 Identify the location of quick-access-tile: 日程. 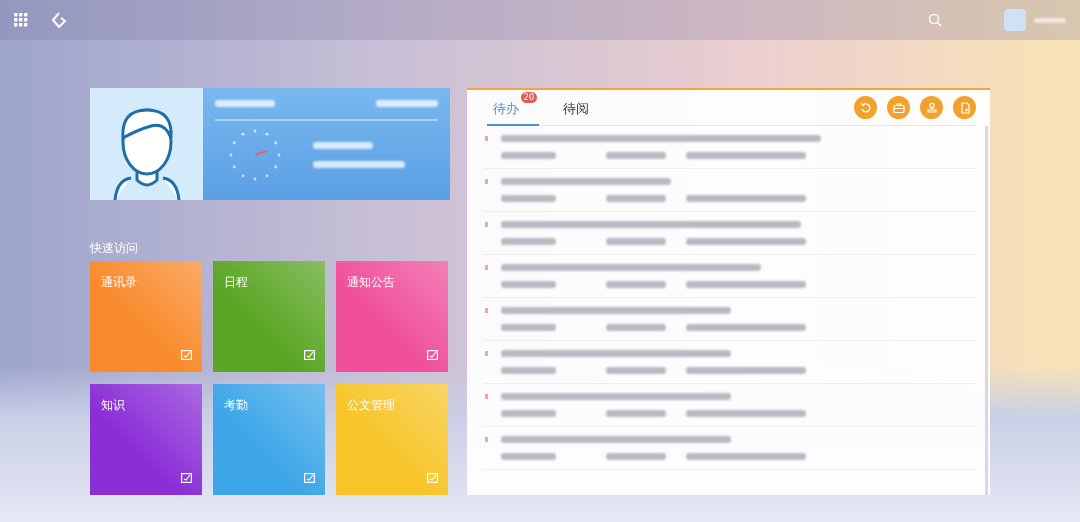
(269, 316).